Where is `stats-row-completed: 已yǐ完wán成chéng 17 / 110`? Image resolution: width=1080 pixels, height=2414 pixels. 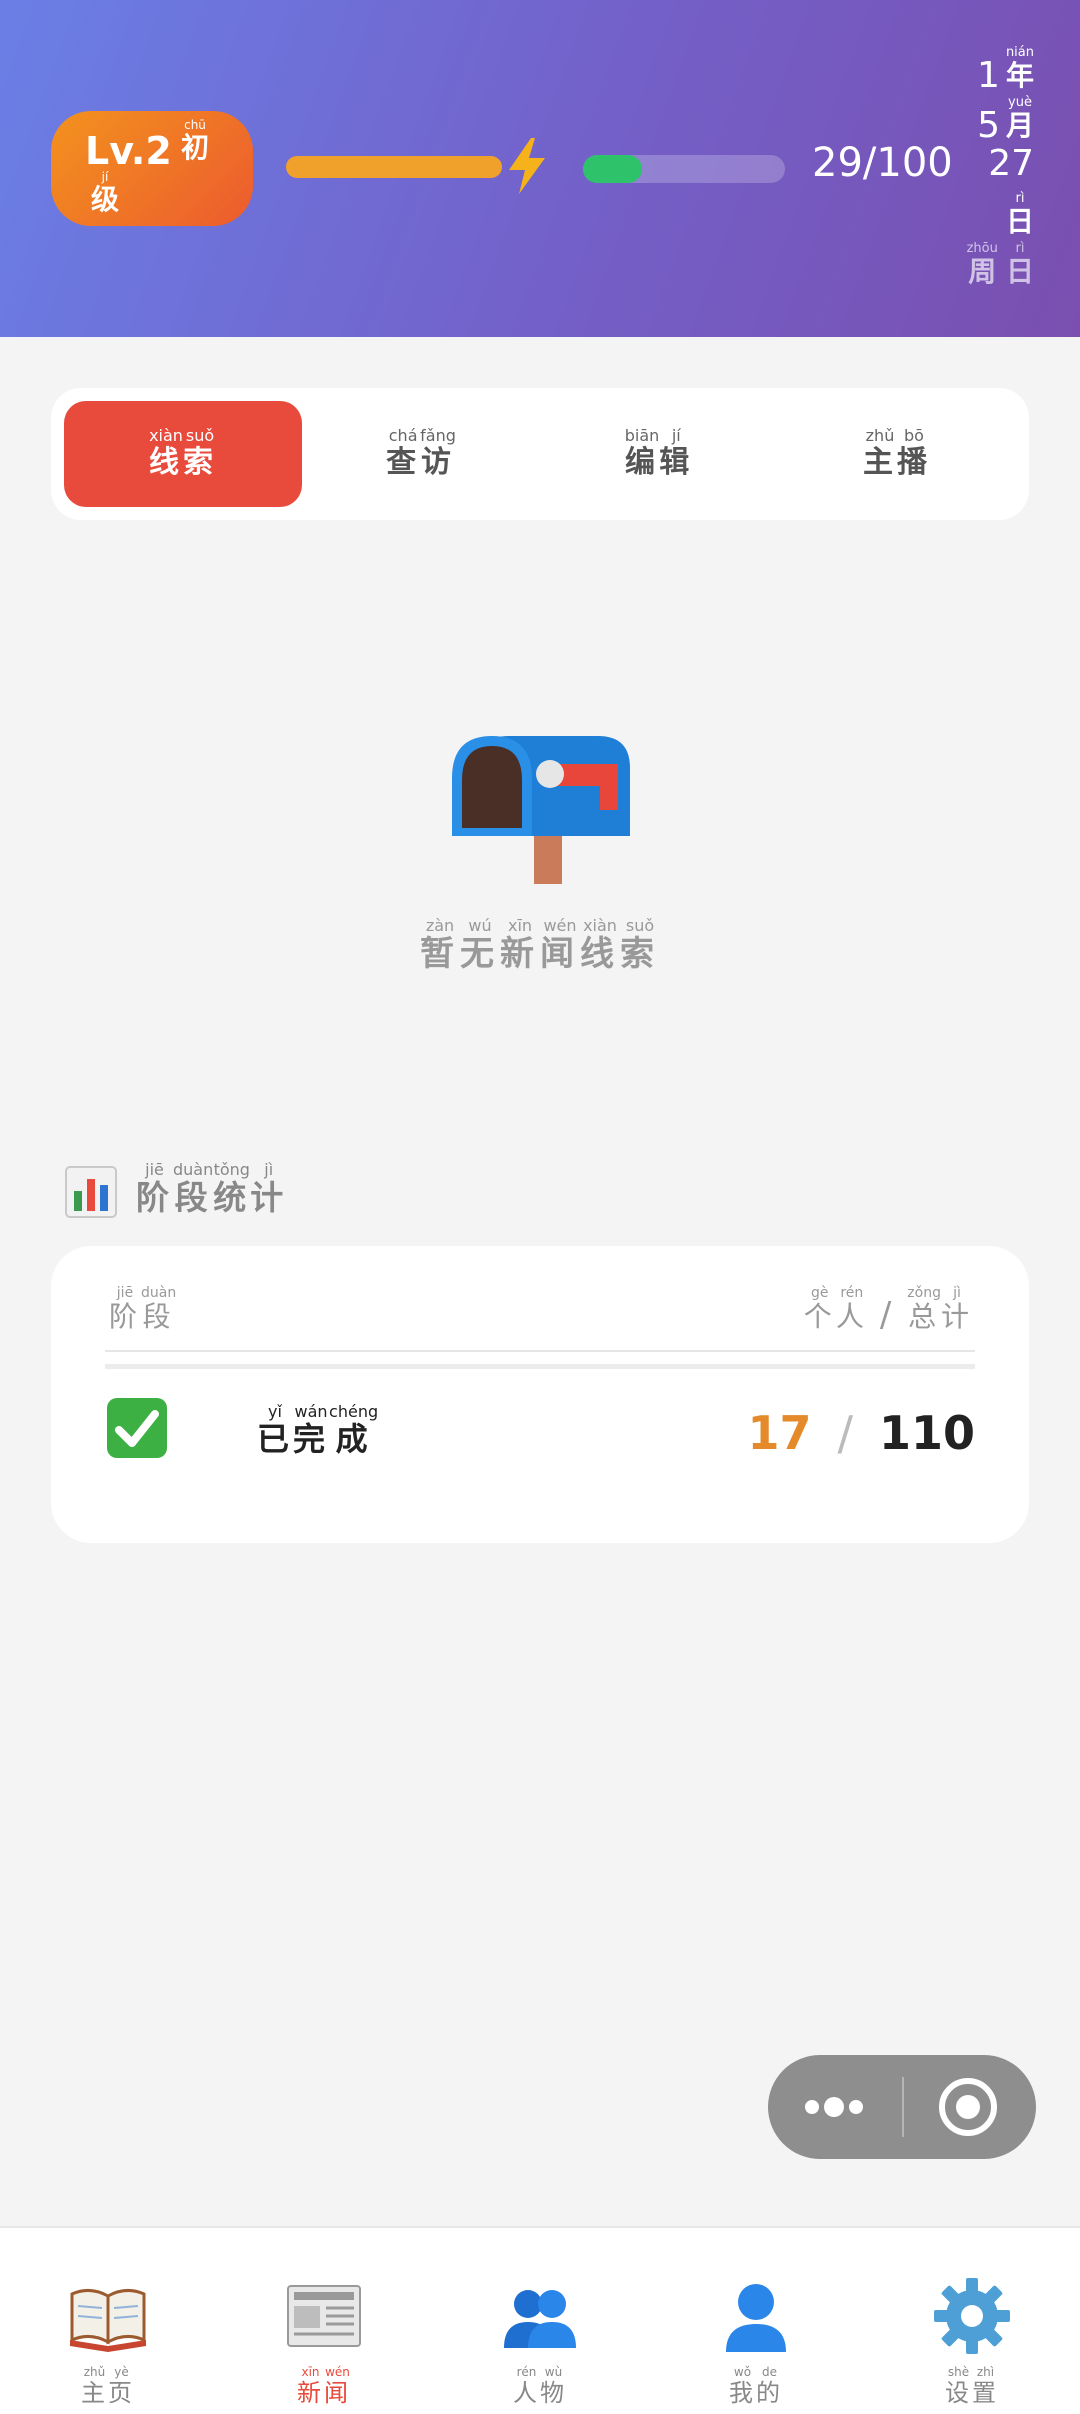
stats-row-completed: 已yǐ完wán成chéng 17 / 110 is located at coordinates (540, 1433).